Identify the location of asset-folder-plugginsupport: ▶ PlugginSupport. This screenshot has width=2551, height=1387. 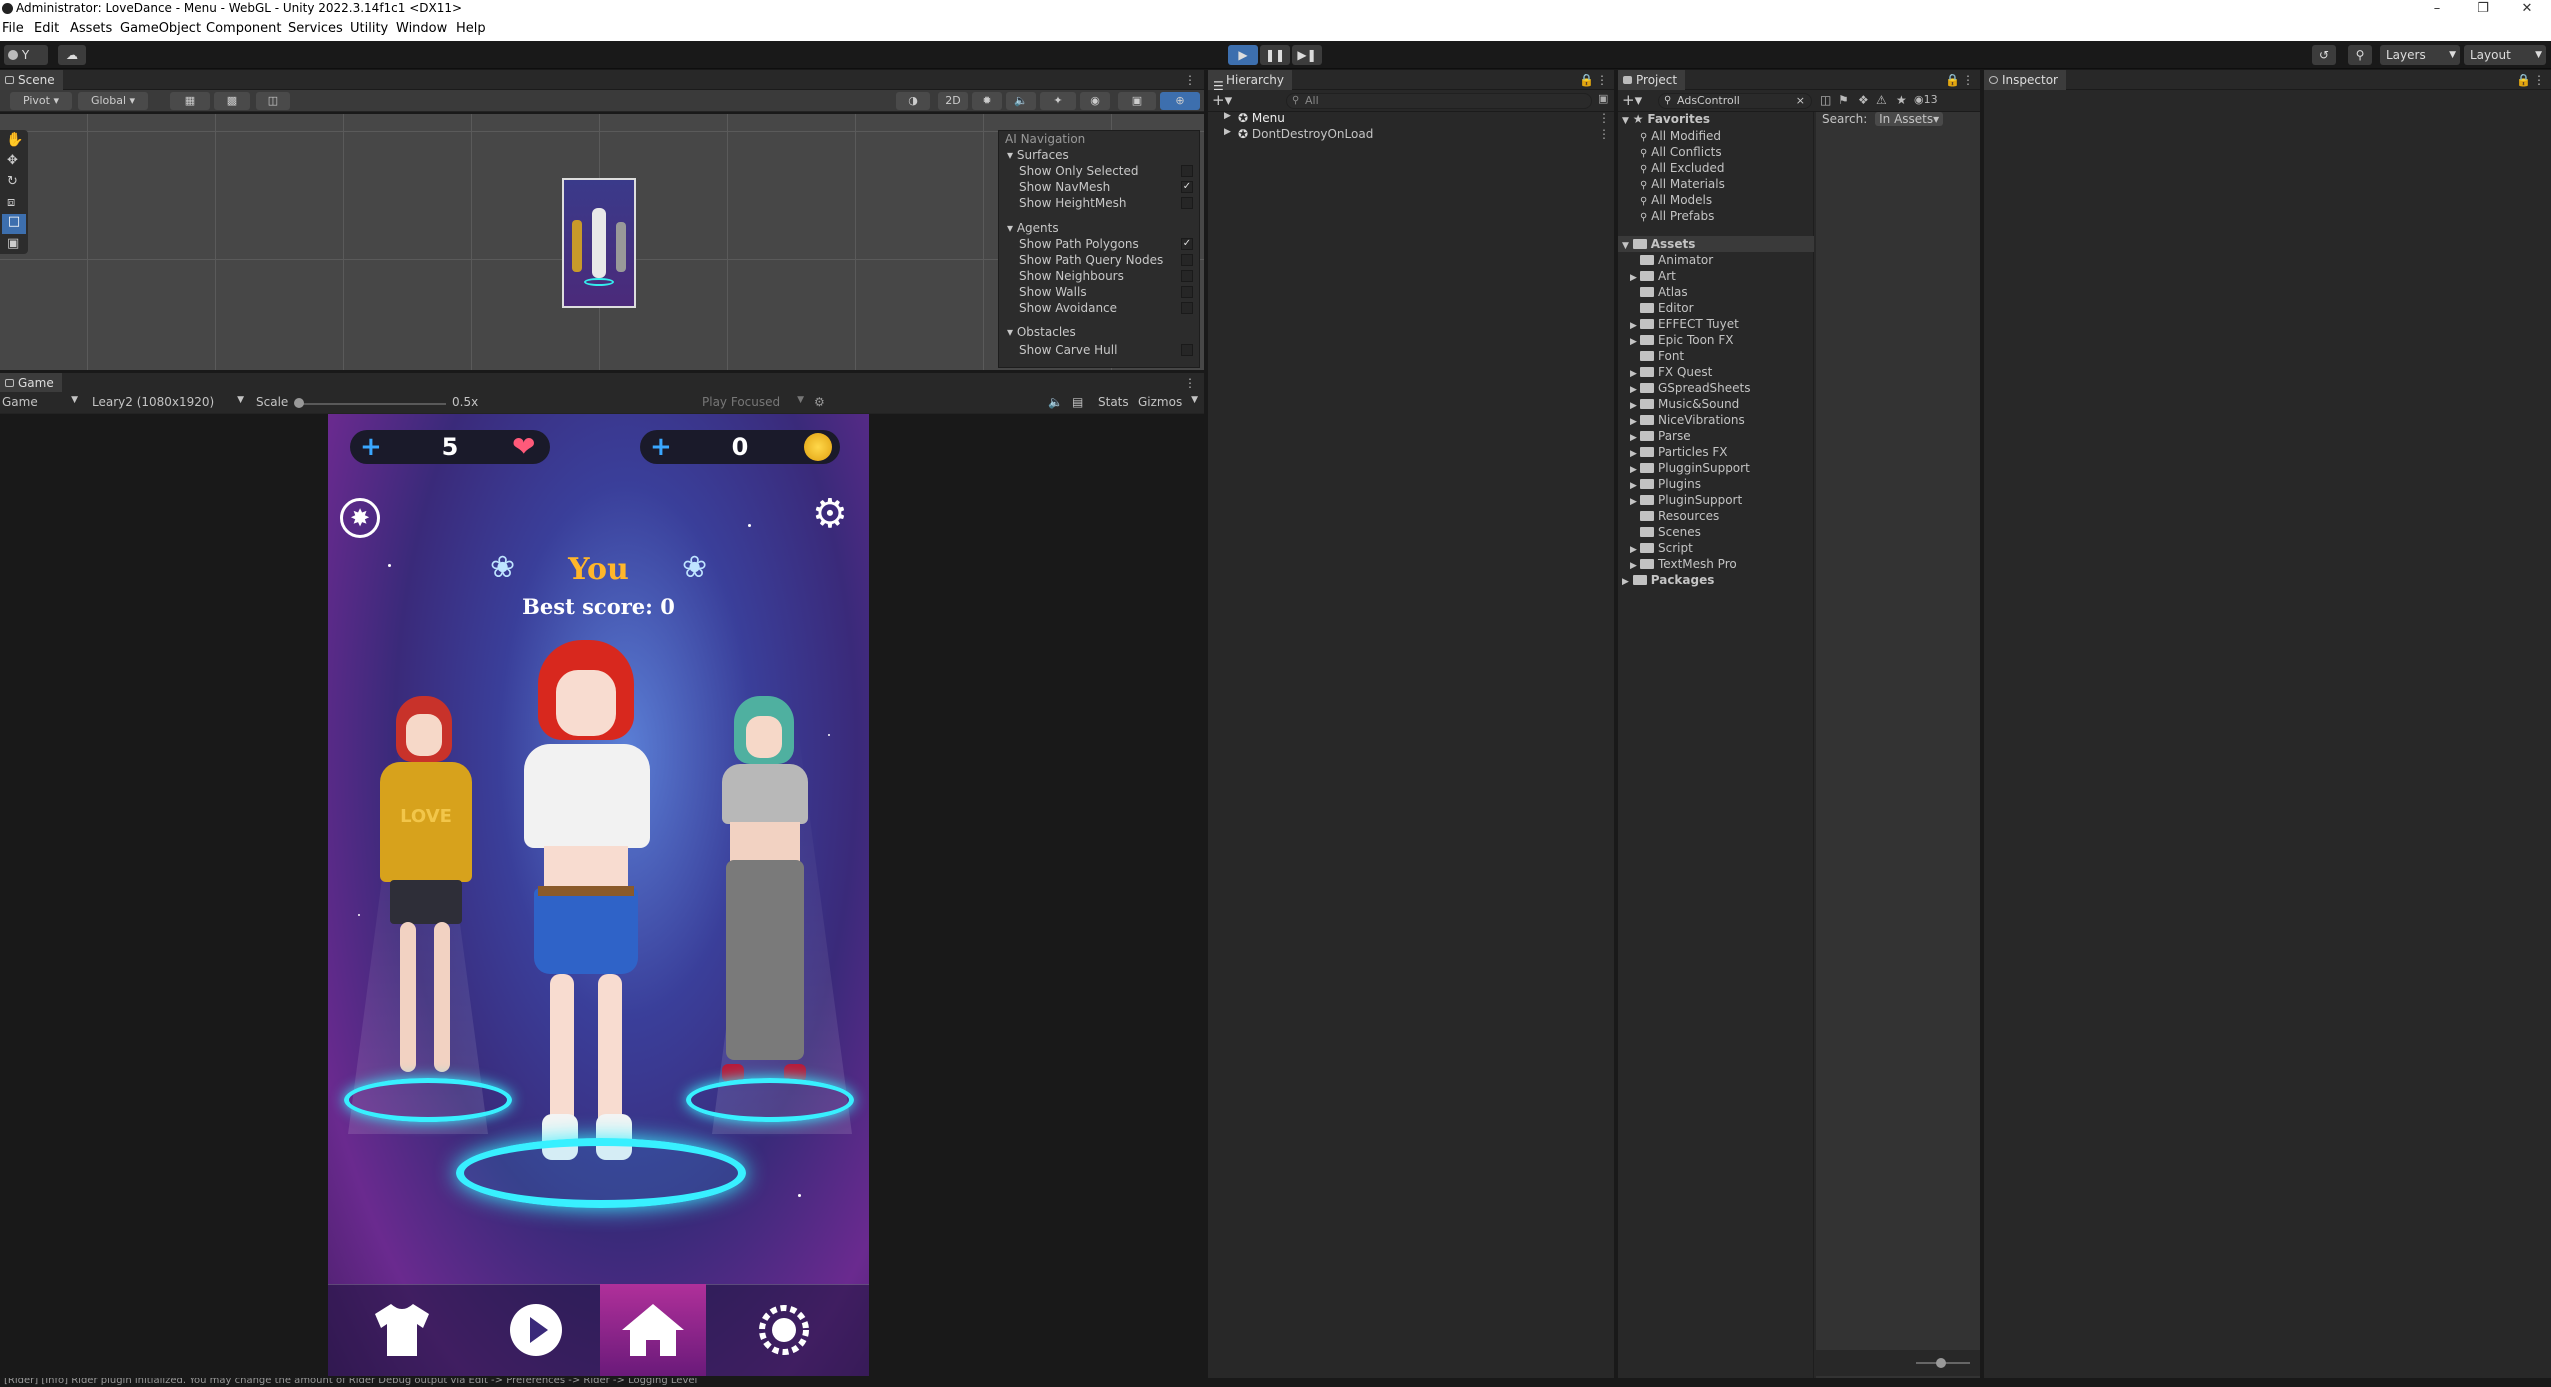
(1690, 468).